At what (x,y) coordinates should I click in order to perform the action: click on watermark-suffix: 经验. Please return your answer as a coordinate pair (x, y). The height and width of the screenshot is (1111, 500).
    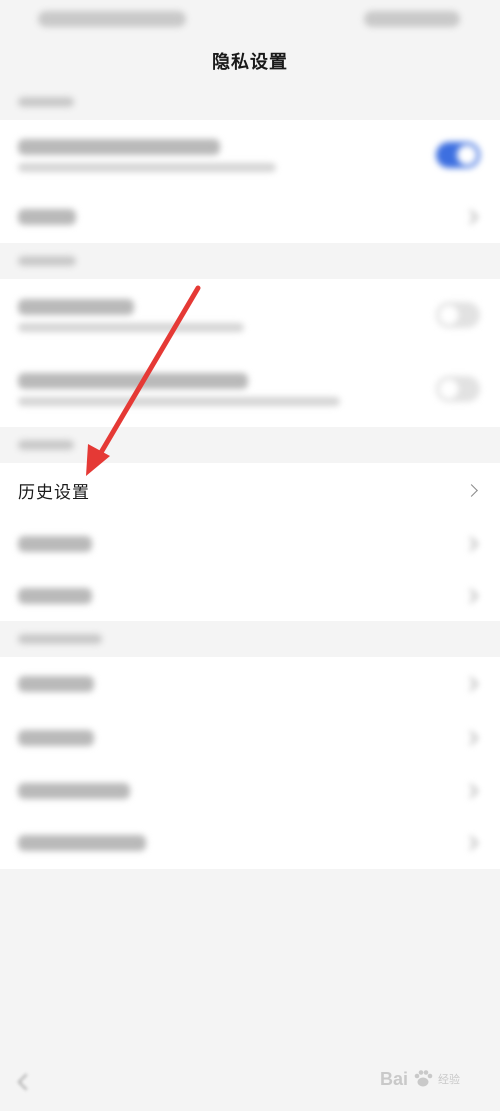
    Looking at the image, I should click on (449, 1080).